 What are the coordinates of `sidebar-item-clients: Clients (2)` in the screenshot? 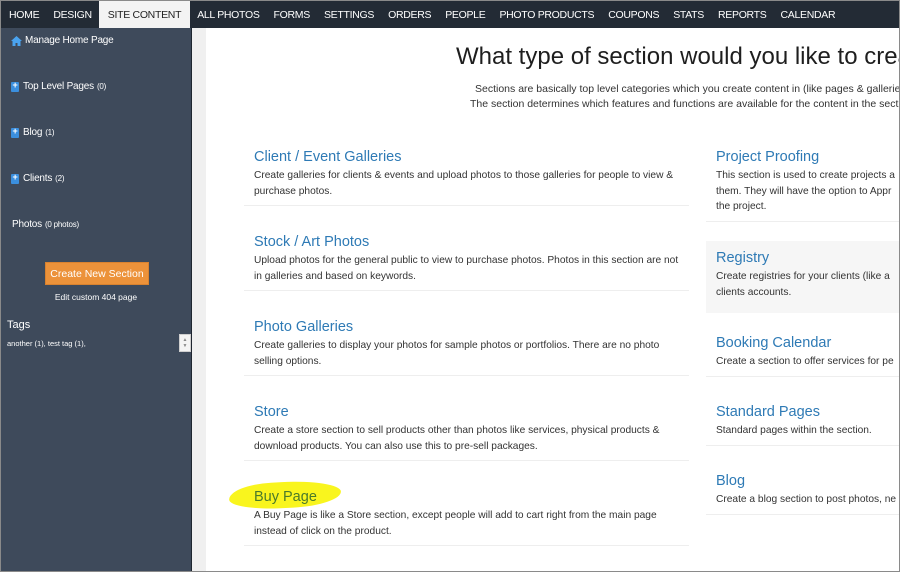 It's located at (38, 178).